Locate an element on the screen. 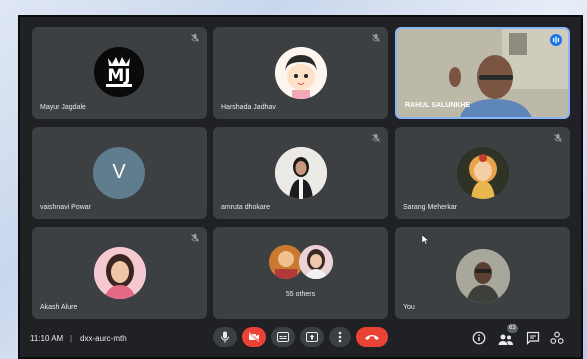 The image size is (587, 359). speaking-icon is located at coordinates (556, 40).